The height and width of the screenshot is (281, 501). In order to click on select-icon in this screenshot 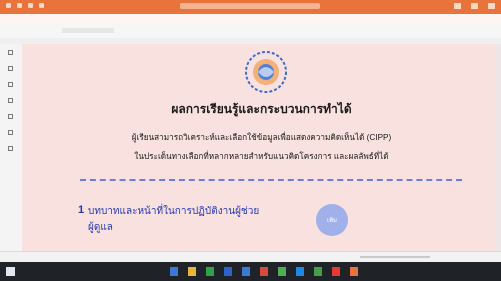, I will do `click(10, 52)`.